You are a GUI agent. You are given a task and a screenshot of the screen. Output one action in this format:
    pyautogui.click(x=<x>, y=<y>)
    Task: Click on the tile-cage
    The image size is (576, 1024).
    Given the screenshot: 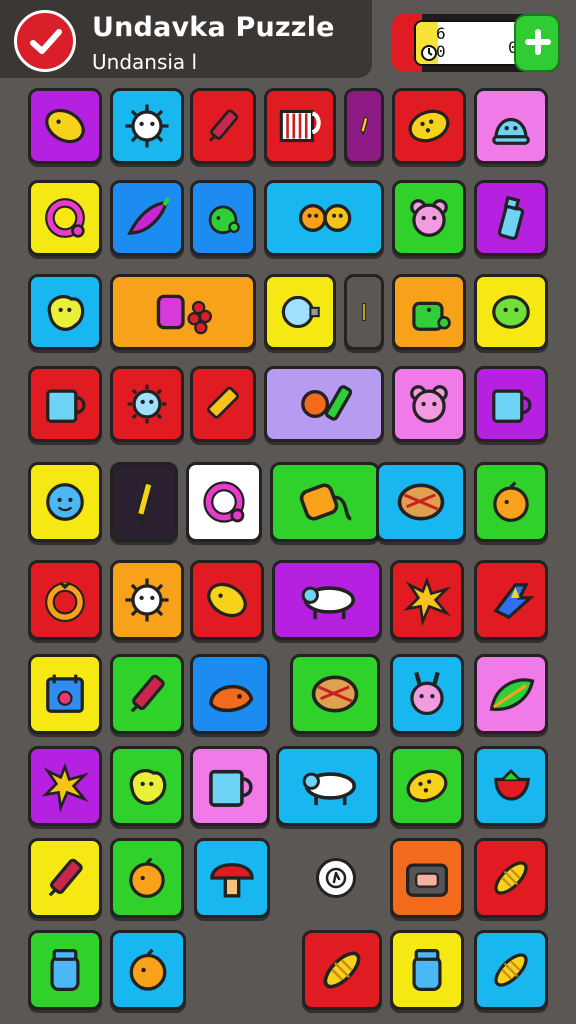 What is the action you would take?
    pyautogui.click(x=300, y=126)
    